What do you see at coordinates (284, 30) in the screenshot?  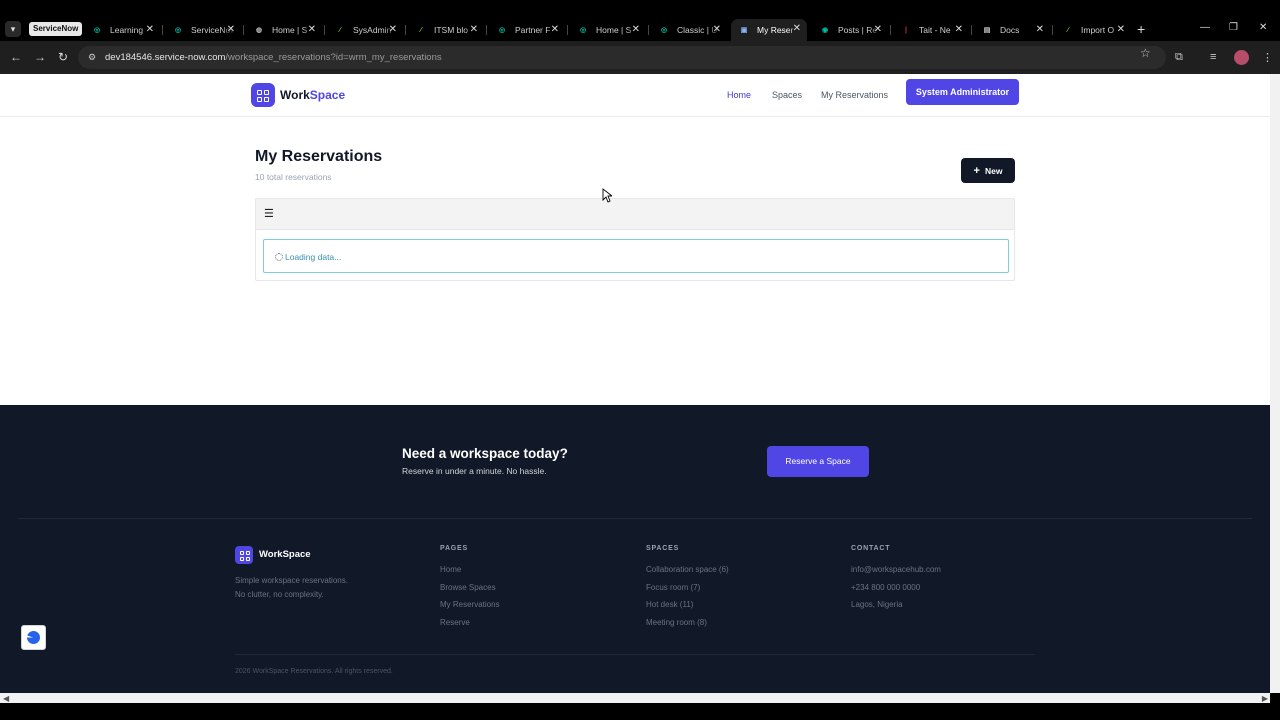 I see `browser-tab: ◍ Home | S ✕` at bounding box center [284, 30].